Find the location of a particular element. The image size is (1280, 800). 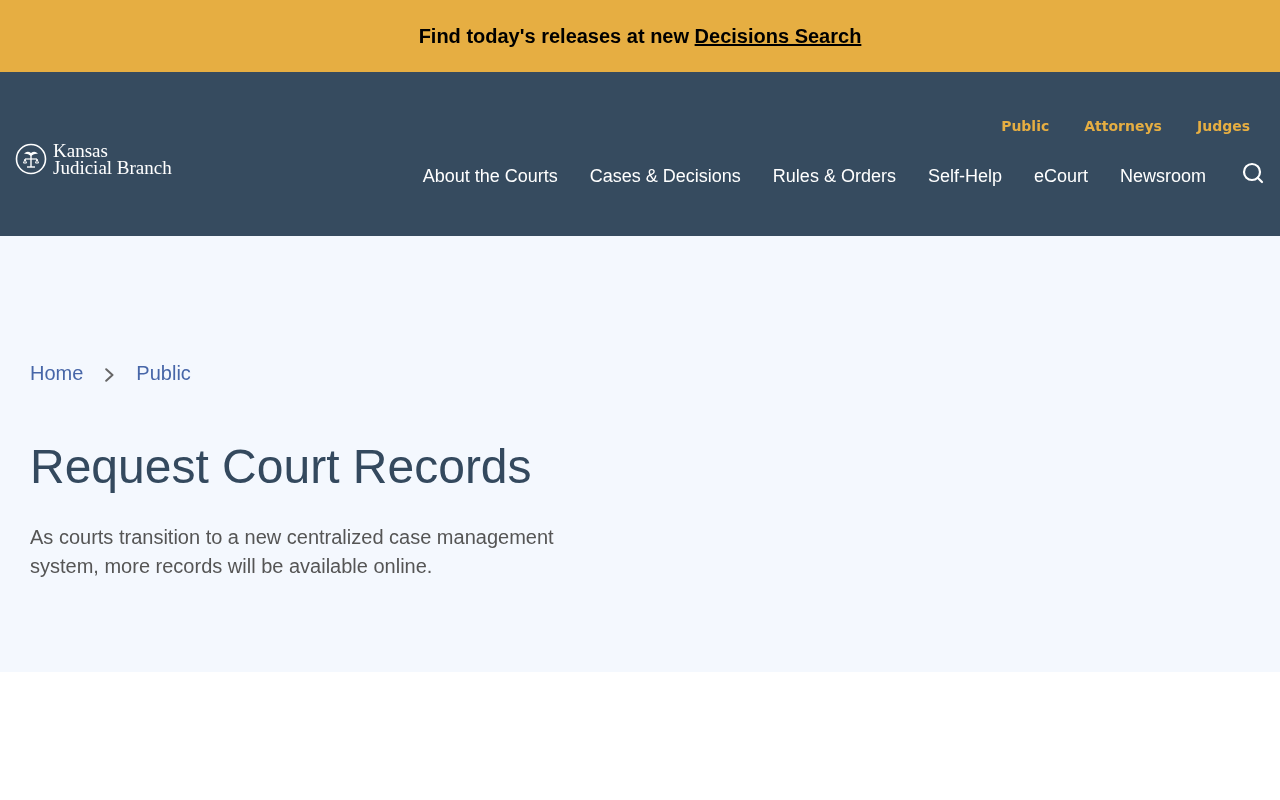

audience-link: Public is located at coordinates (1025, 126).